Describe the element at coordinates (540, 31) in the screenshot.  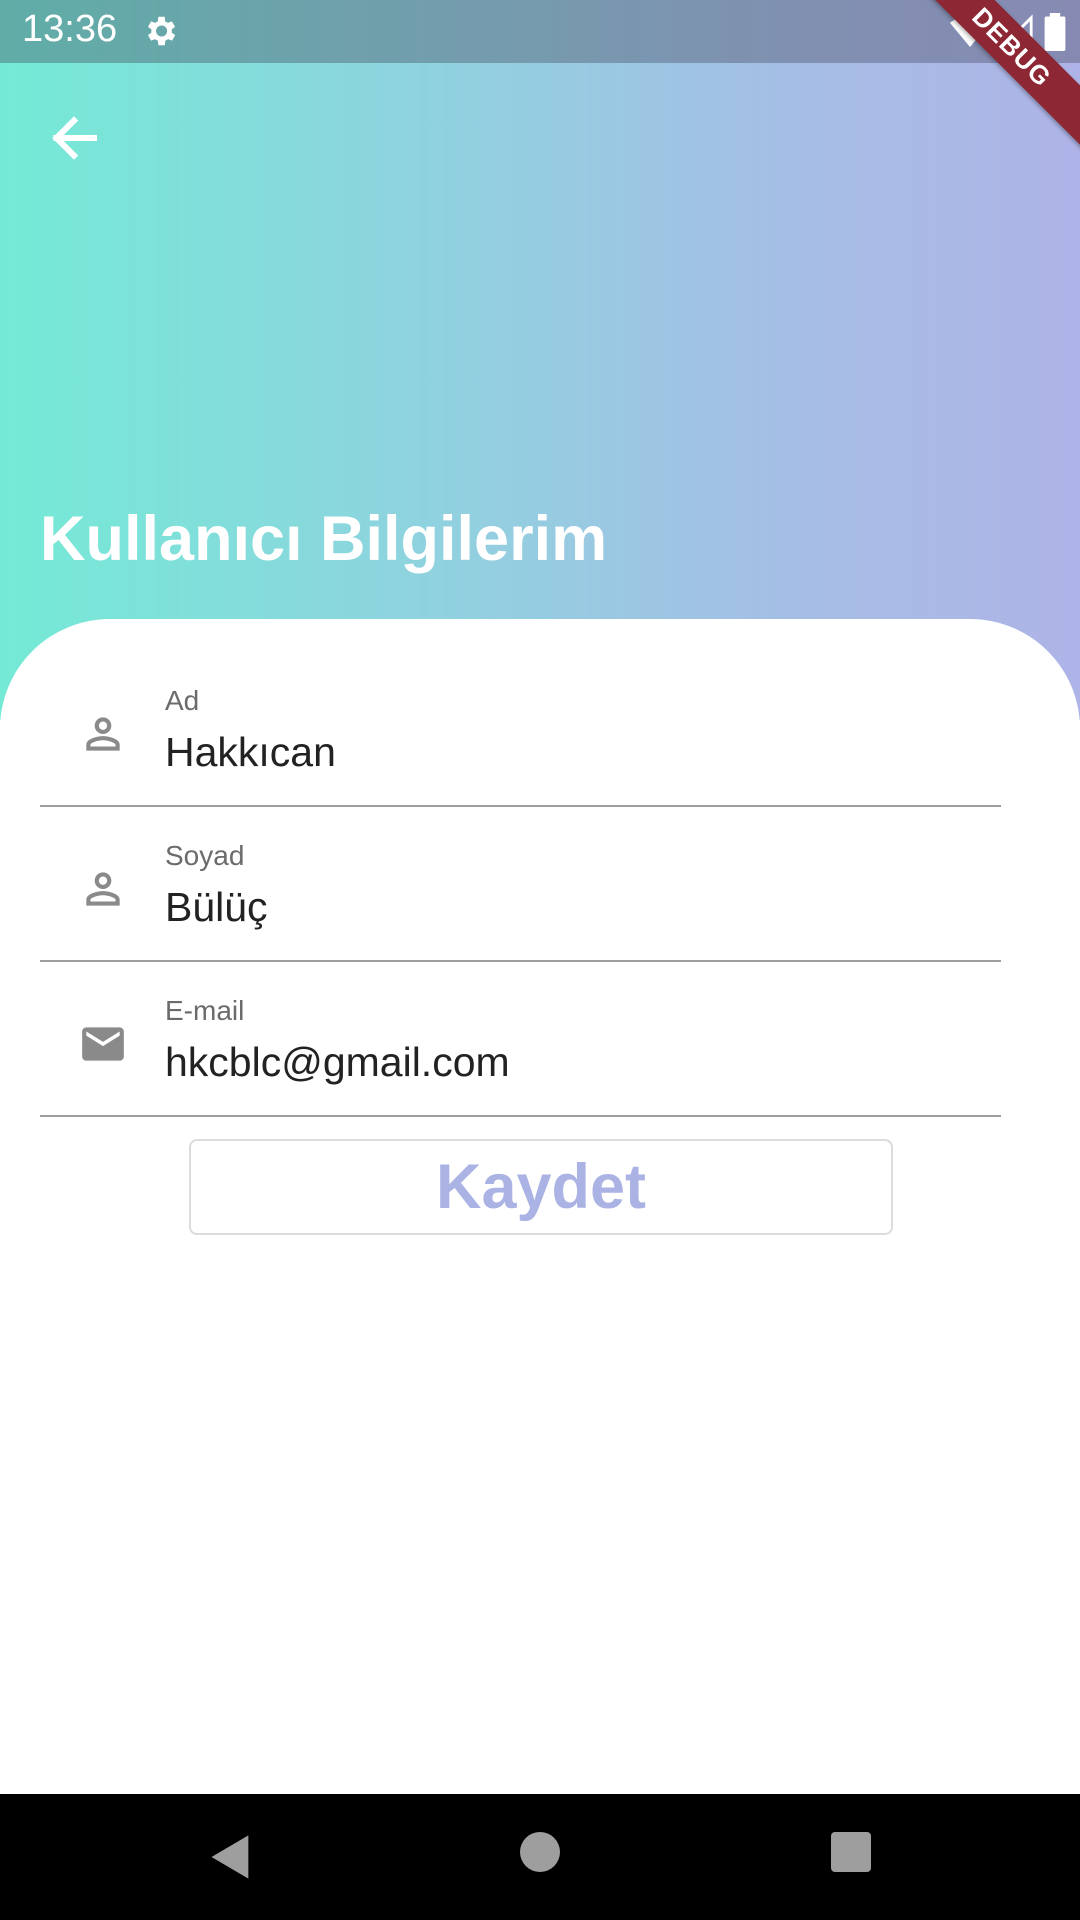
I see `status-bar: 13:36` at that location.